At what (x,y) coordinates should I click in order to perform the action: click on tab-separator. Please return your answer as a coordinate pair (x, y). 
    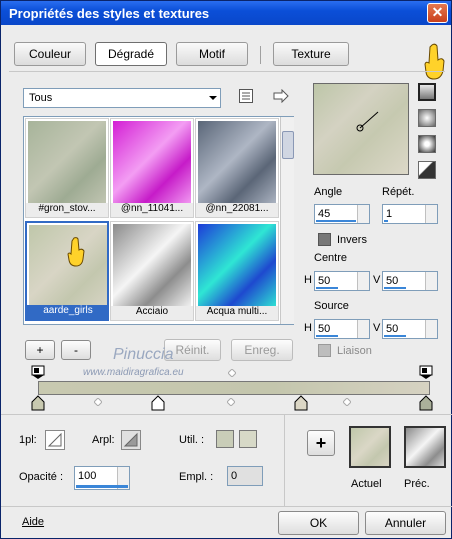
    Looking at the image, I should click on (260, 55).